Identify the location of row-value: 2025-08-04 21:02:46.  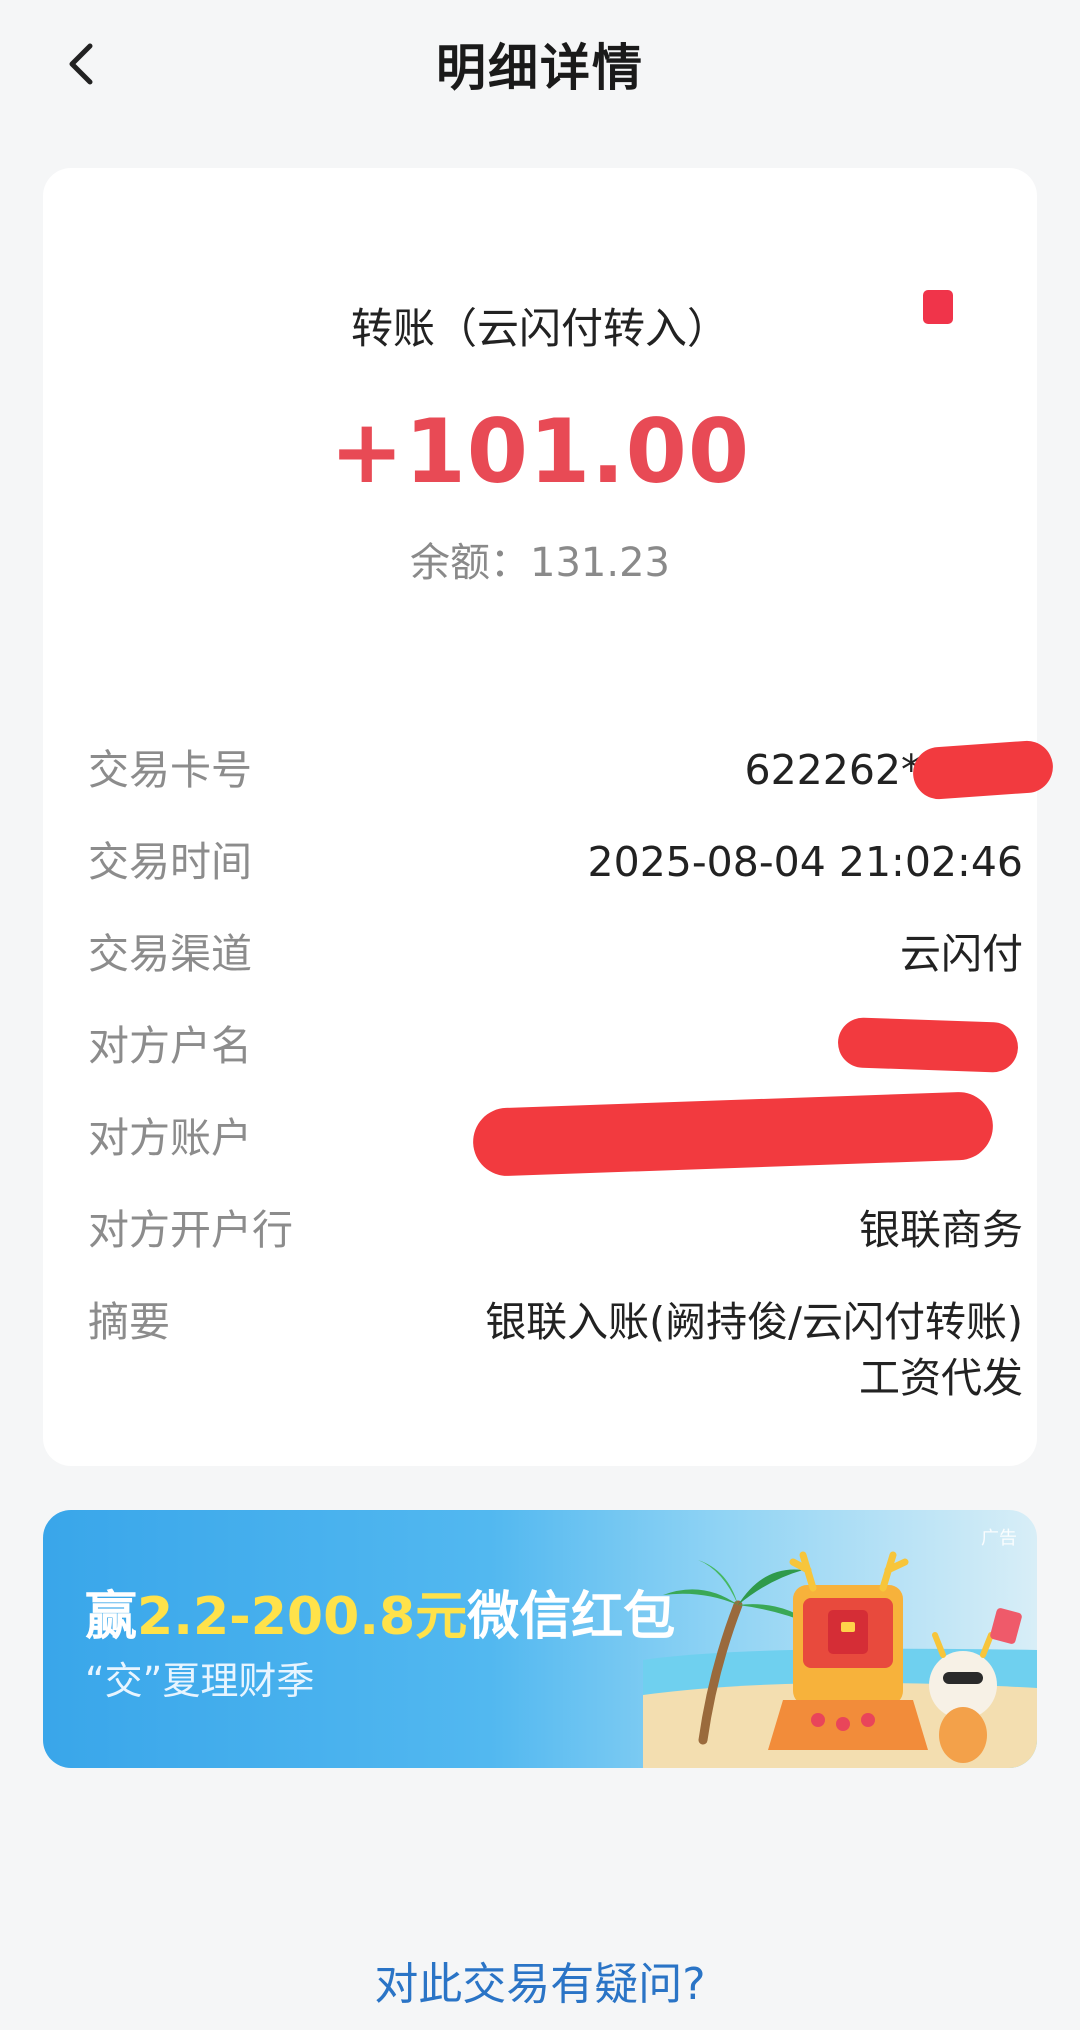
(805, 862).